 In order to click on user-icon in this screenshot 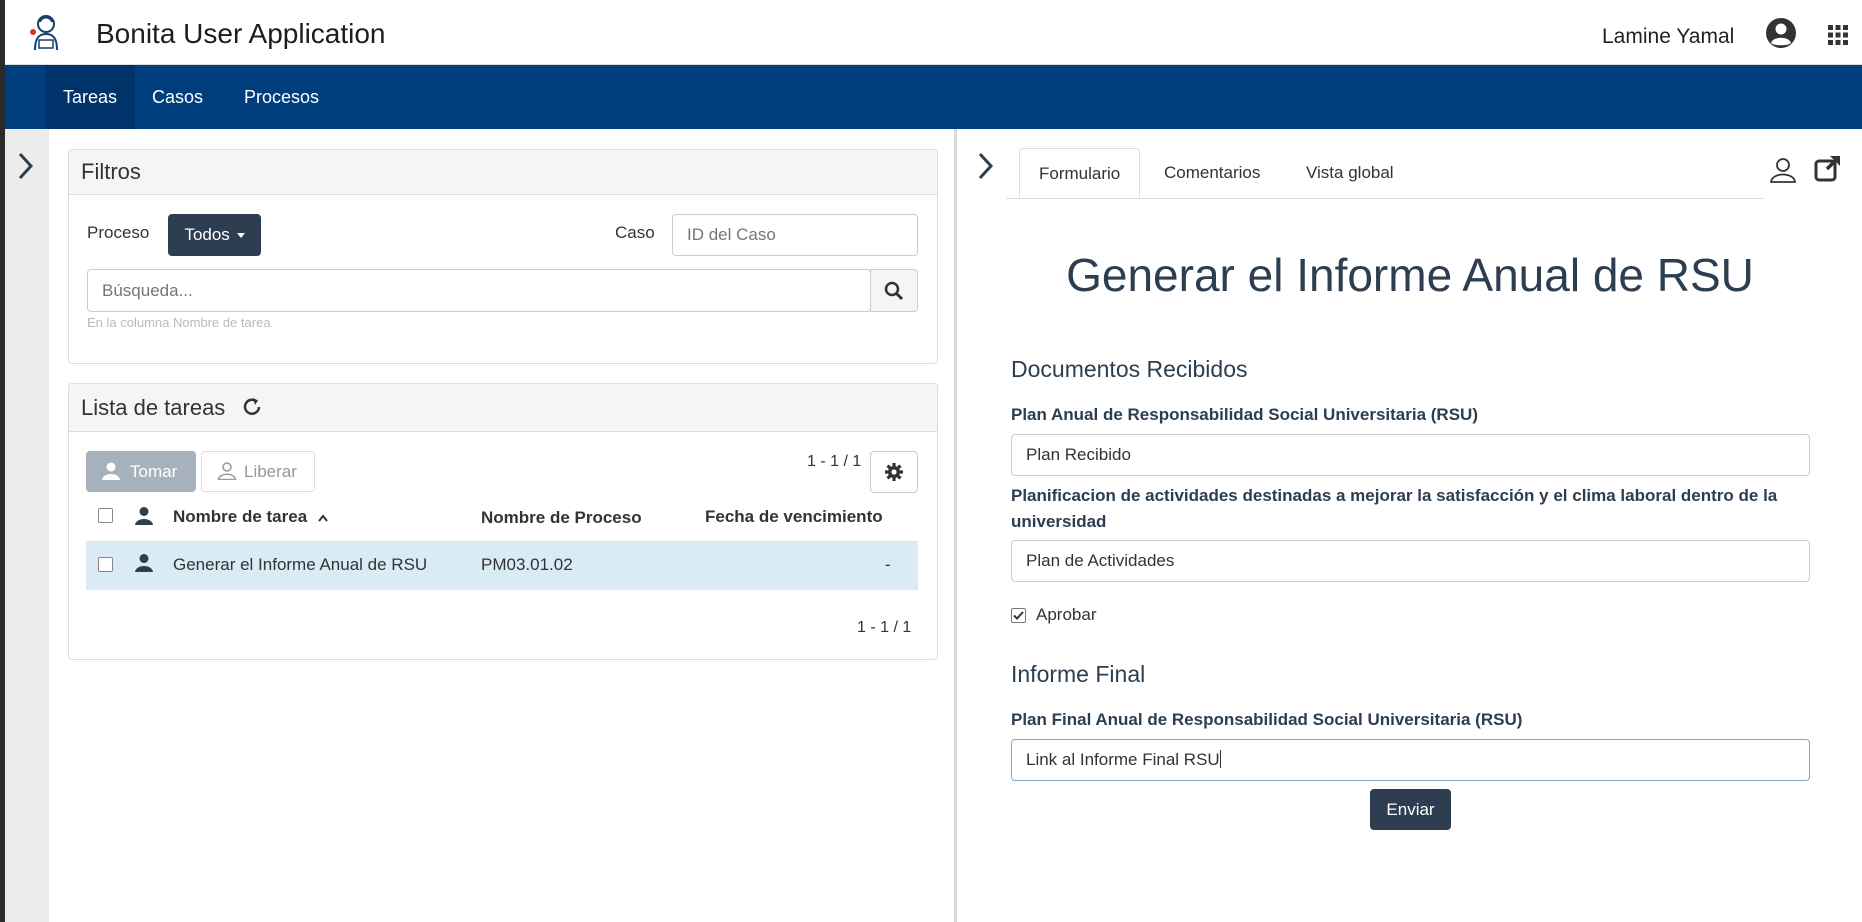, I will do `click(111, 471)`.